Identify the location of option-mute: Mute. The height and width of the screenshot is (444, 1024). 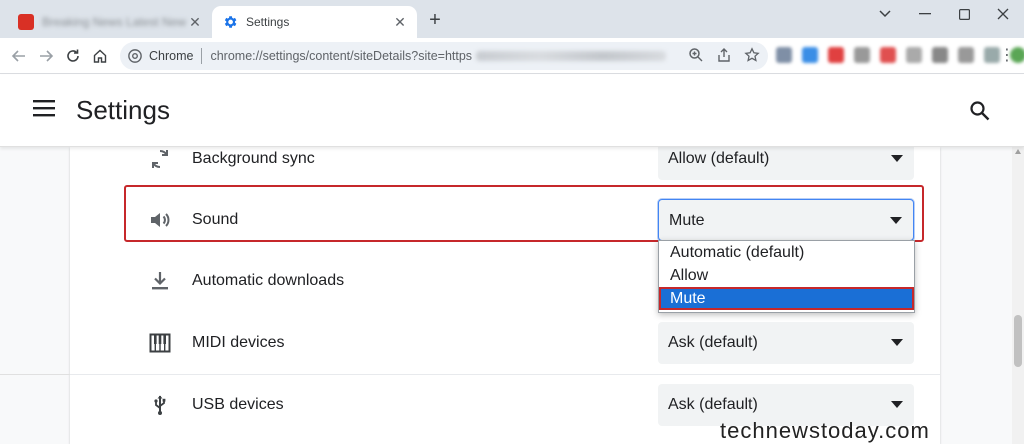
(786, 298).